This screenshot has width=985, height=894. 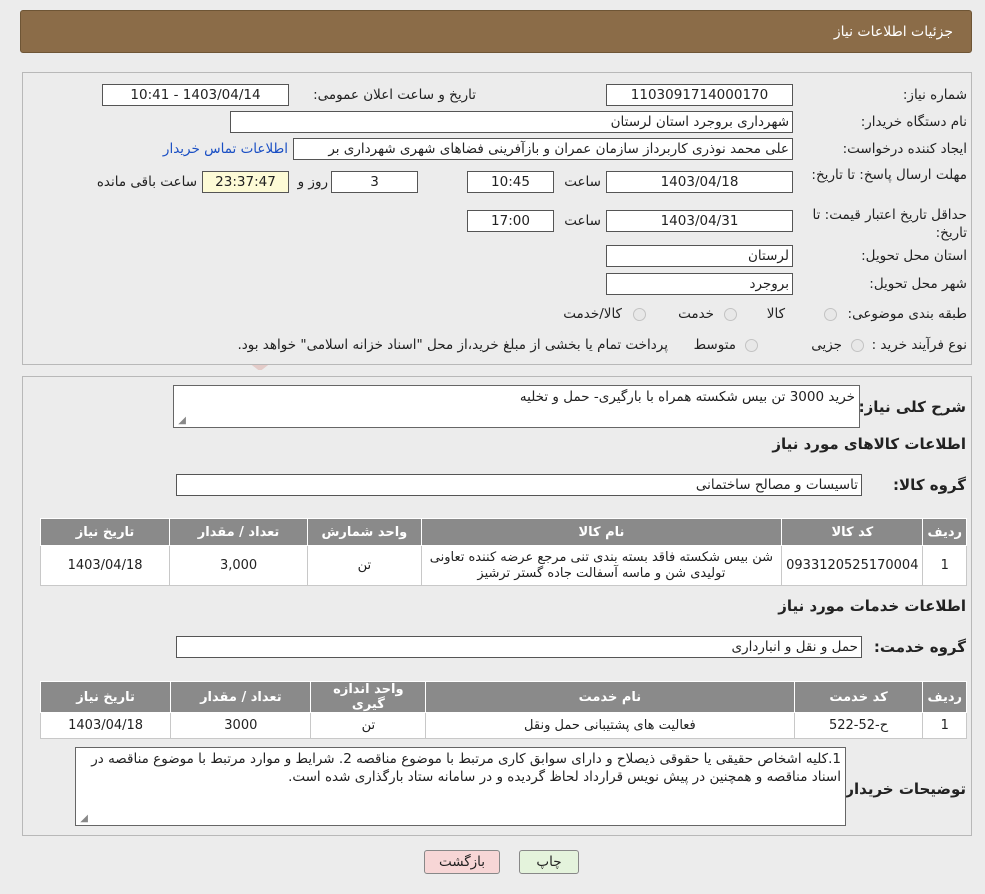 What do you see at coordinates (872, 606) in the screenshot?
I see `services-heading: اطلاعات خدمات مورد نیاز` at bounding box center [872, 606].